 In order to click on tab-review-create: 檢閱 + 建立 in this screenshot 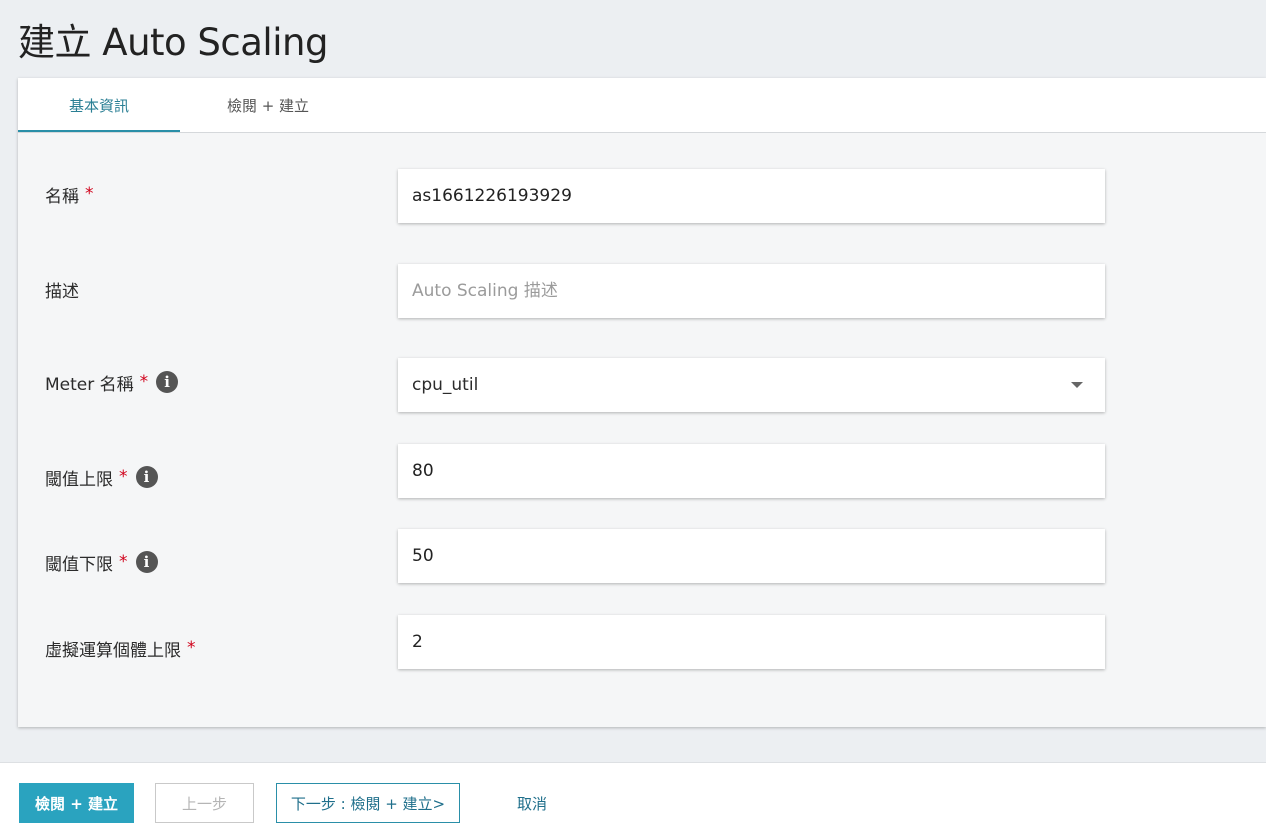, I will do `click(268, 105)`.